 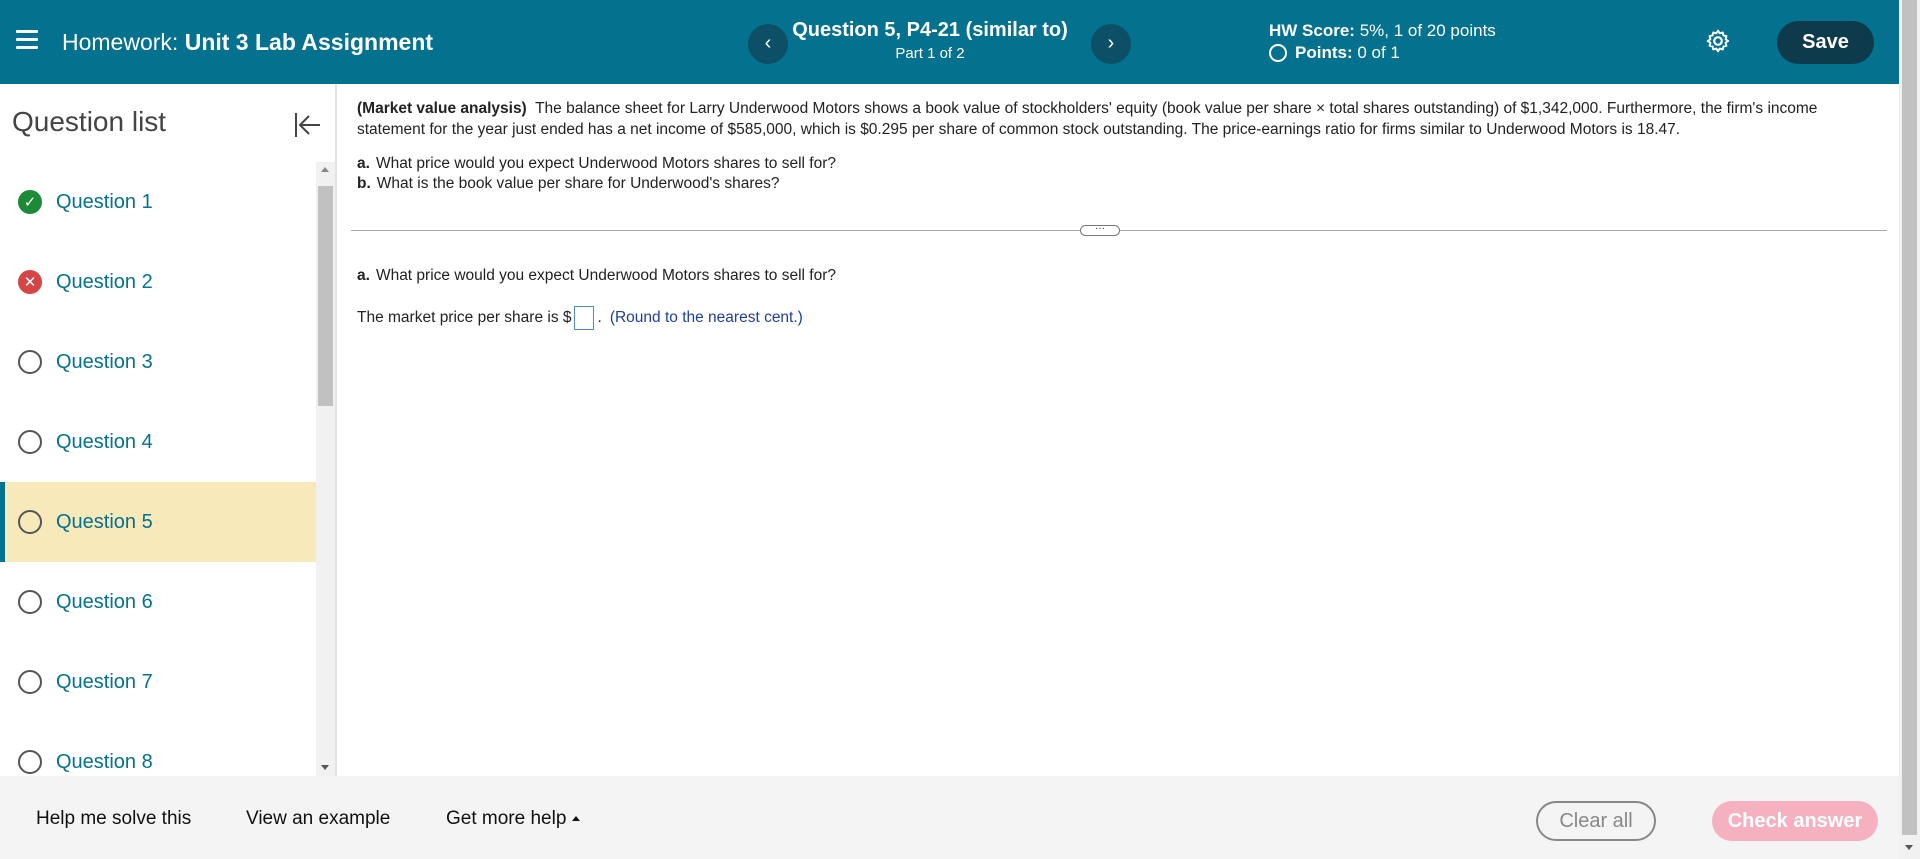 I want to click on assignment-prefix: Homework:, so click(x=120, y=42).